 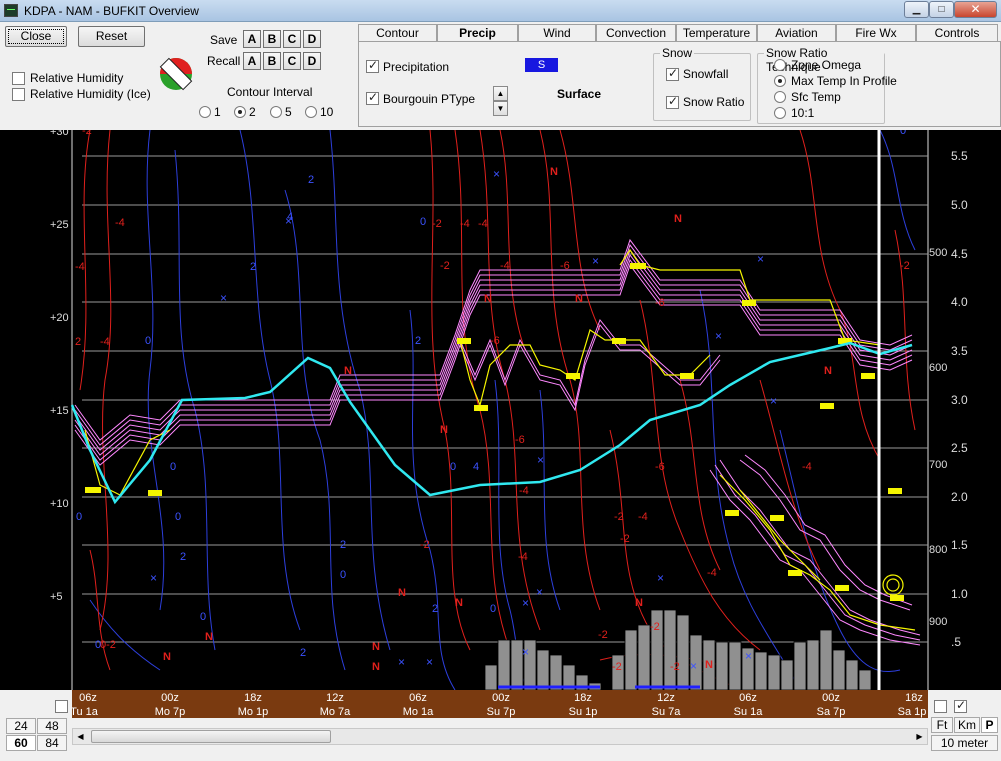 What do you see at coordinates (21, 743) in the screenshot?
I see `hours-60-option: 60` at bounding box center [21, 743].